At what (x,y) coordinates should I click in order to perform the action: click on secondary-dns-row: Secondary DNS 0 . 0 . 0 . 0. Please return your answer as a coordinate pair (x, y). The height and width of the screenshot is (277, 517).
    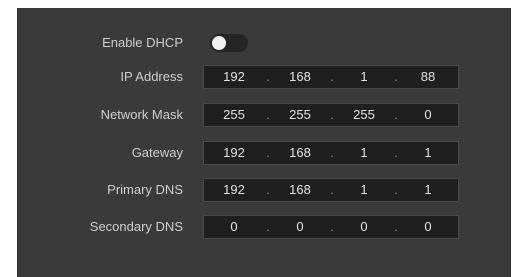
    Looking at the image, I should click on (264, 227).